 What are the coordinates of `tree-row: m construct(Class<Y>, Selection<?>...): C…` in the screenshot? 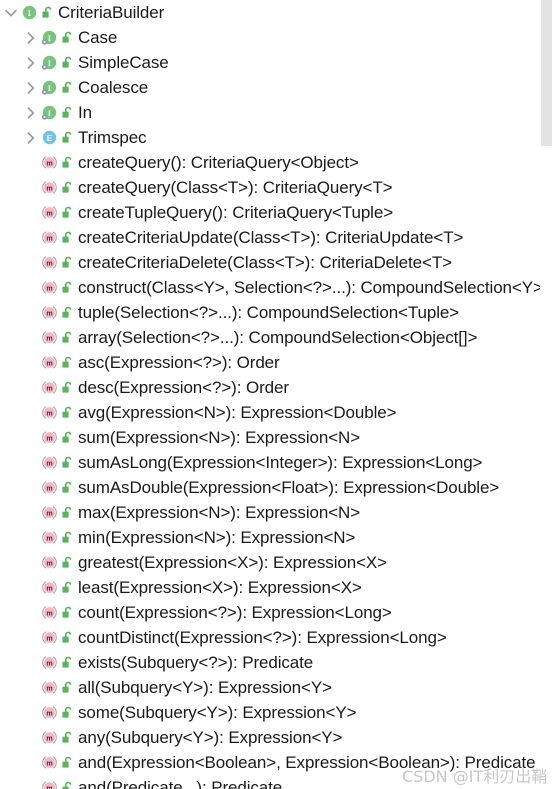 It's located at (277, 287).